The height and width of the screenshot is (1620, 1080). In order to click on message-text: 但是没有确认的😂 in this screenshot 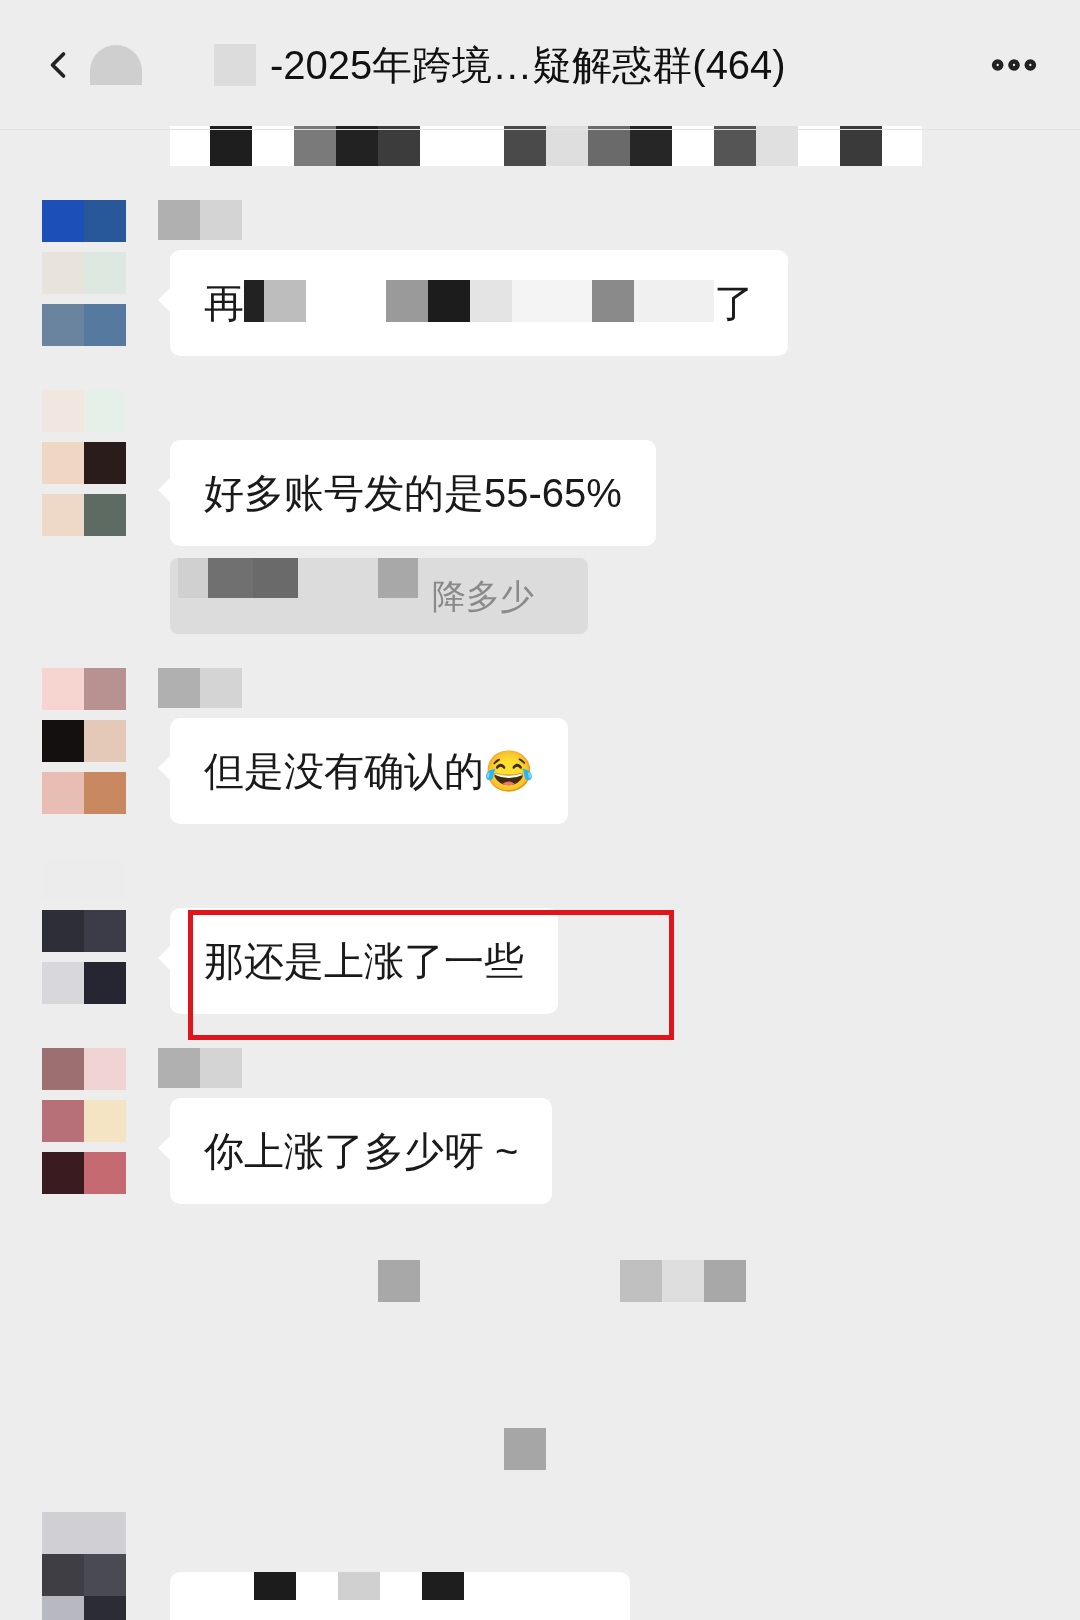, I will do `click(369, 771)`.